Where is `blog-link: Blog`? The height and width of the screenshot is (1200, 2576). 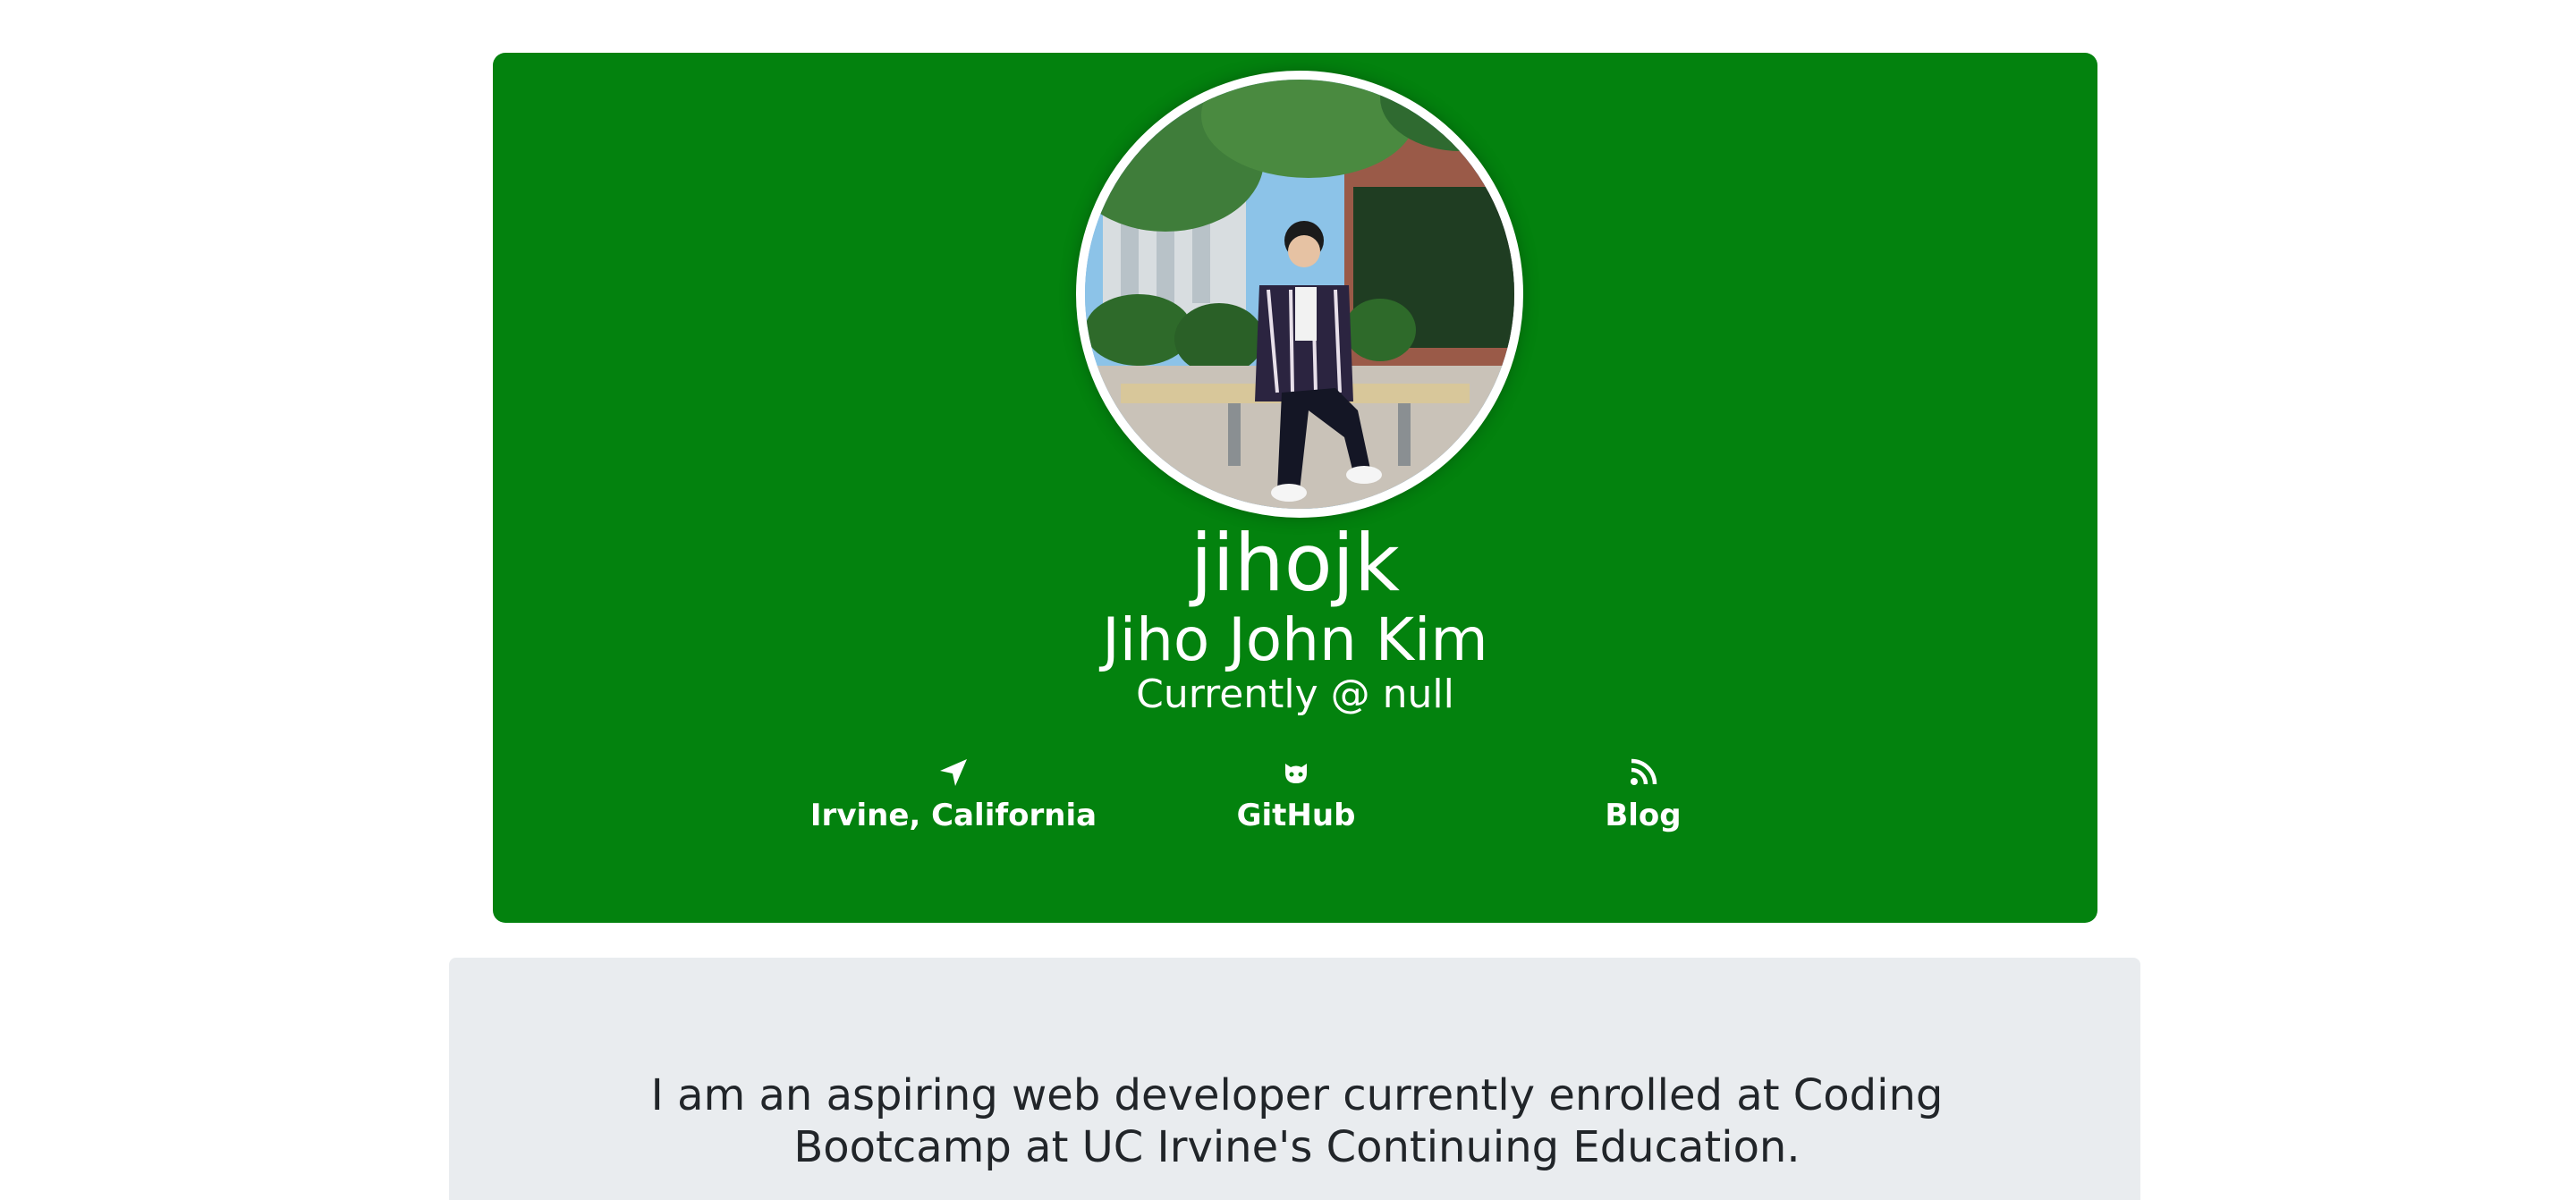 blog-link: Blog is located at coordinates (1643, 796).